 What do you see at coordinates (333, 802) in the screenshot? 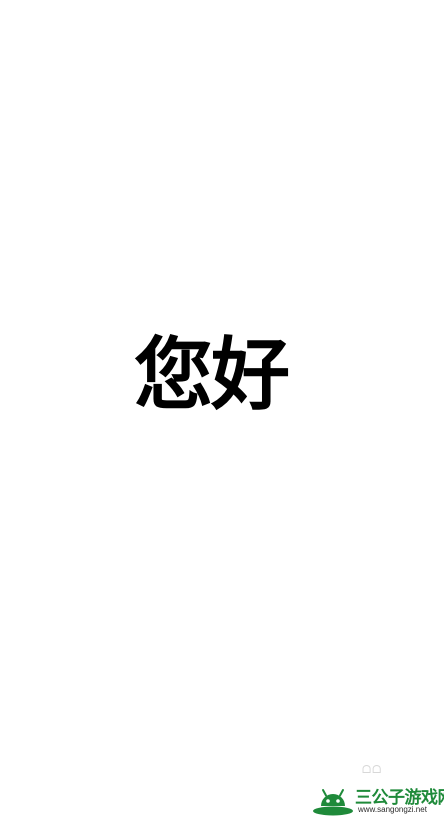
I see `android-robot-icon` at bounding box center [333, 802].